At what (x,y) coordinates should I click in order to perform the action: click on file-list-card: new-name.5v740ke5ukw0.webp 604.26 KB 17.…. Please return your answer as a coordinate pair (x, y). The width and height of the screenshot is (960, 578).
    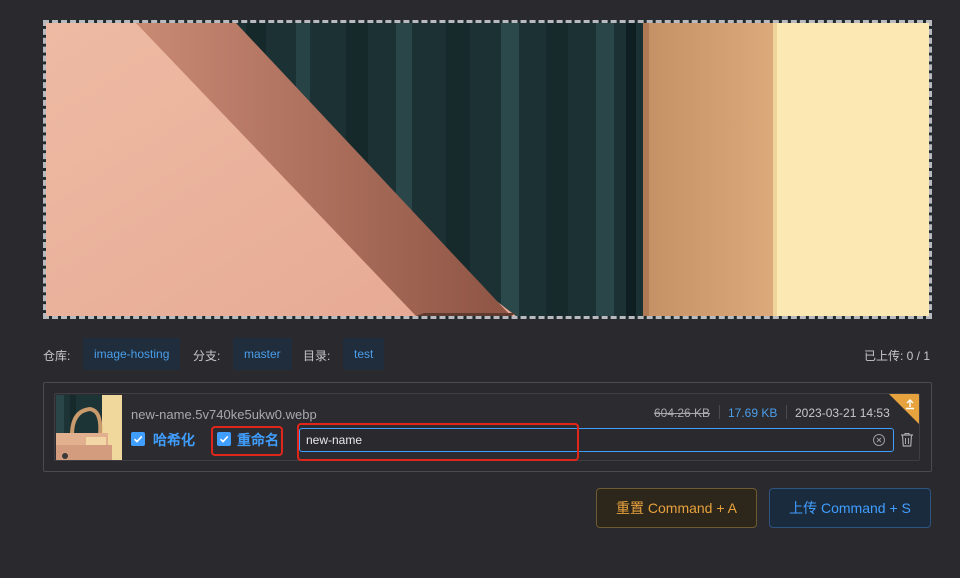
    Looking at the image, I should click on (487, 427).